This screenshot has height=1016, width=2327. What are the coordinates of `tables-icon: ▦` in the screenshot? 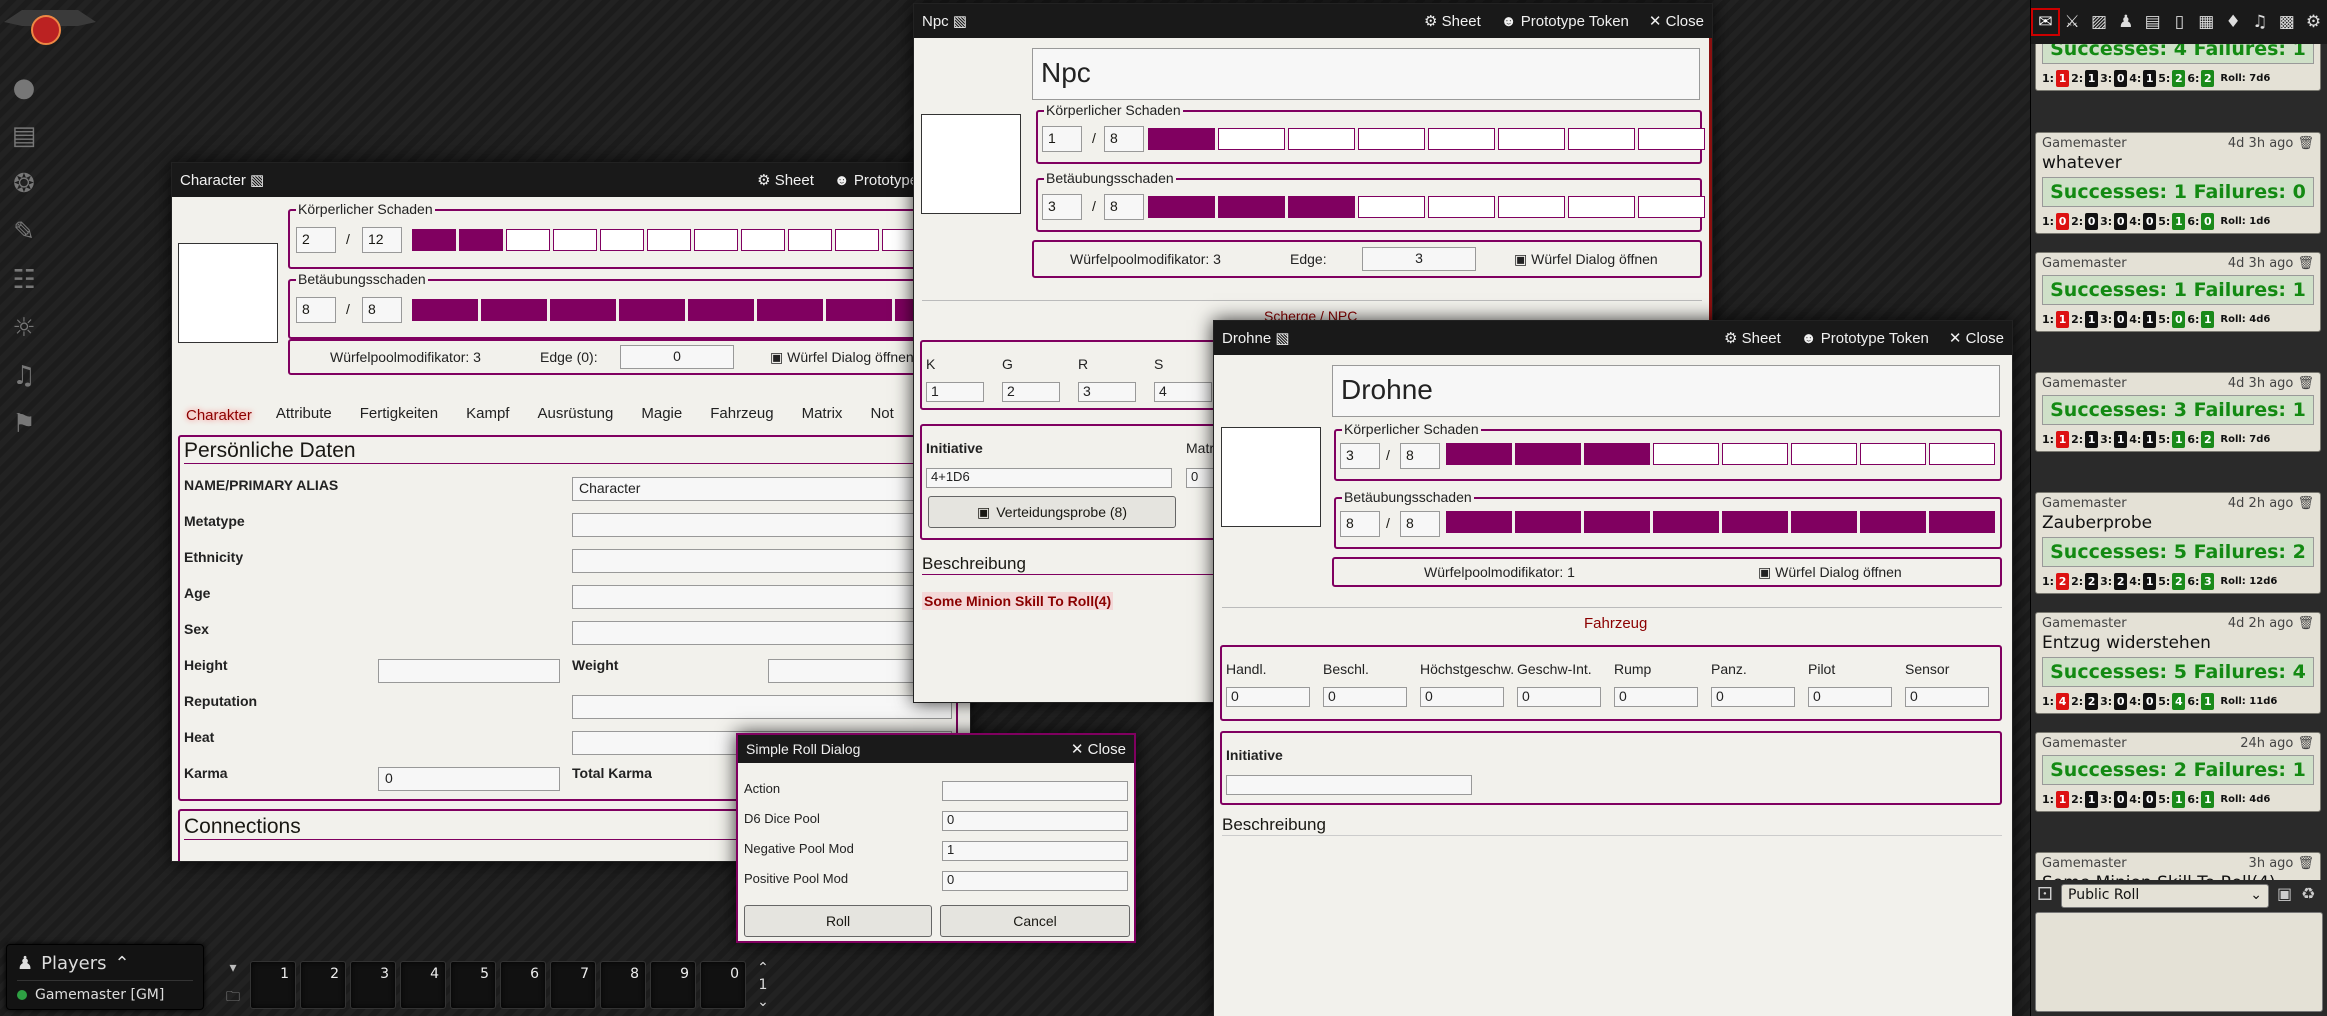 It's located at (2206, 22).